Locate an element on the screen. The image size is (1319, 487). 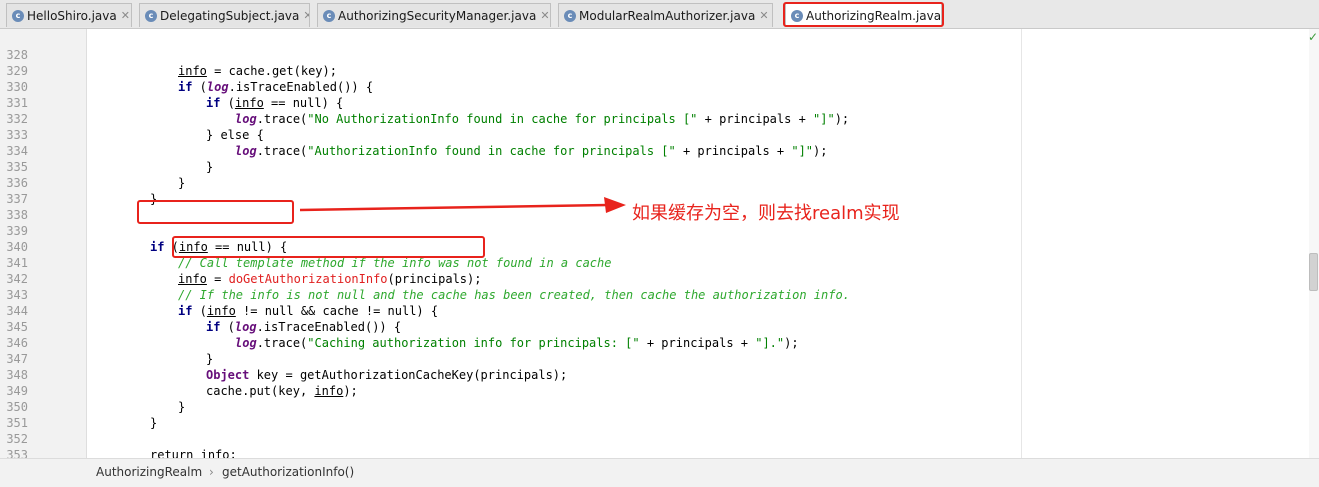
code-line: 343 if (info != null && cache != null) { is located at coordinates (650, 294).